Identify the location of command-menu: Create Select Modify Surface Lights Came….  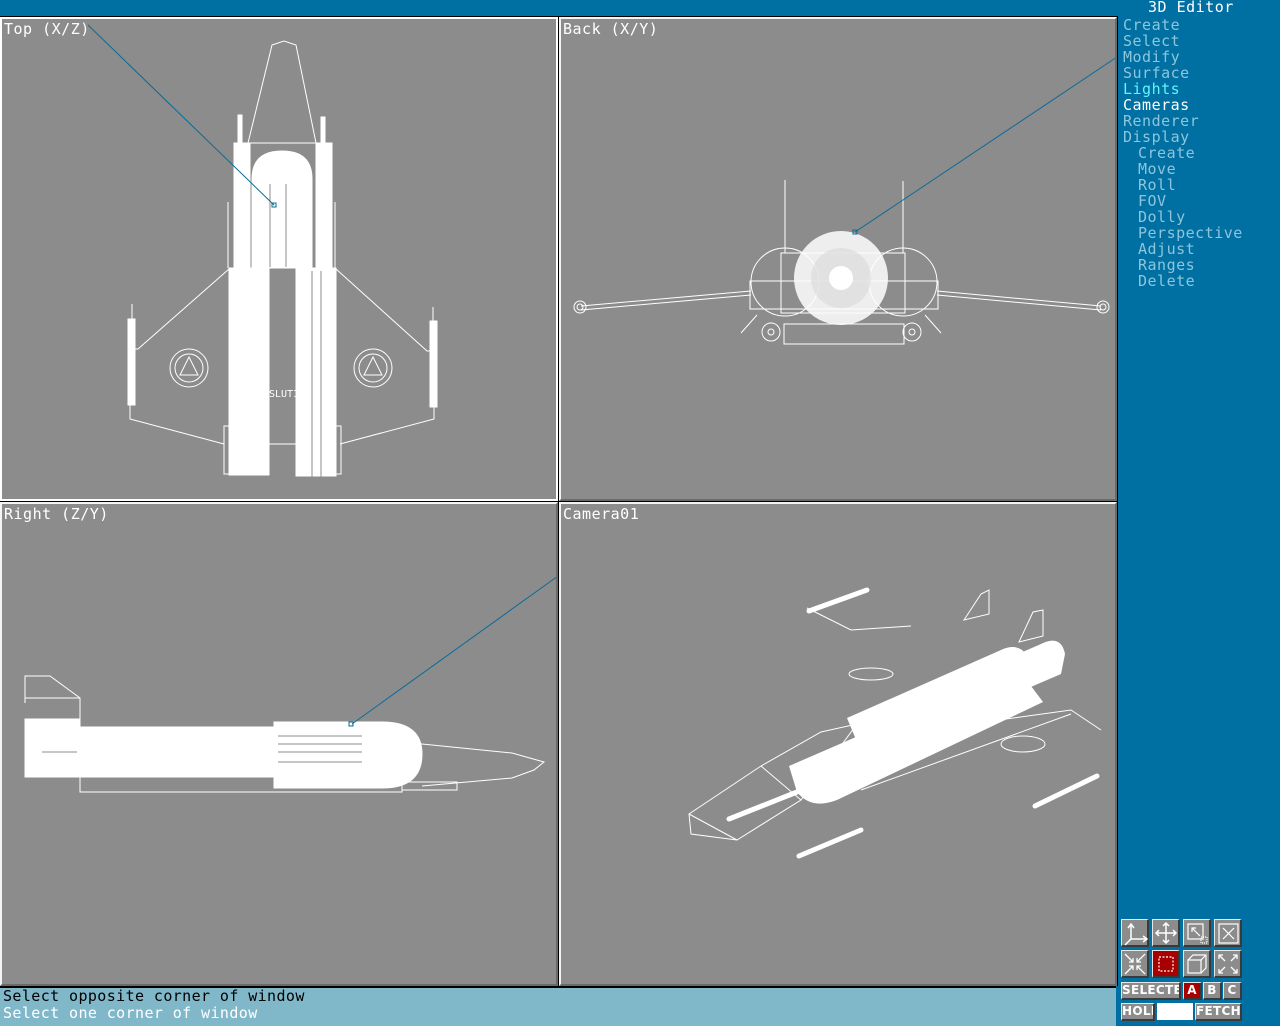
(1183, 153).